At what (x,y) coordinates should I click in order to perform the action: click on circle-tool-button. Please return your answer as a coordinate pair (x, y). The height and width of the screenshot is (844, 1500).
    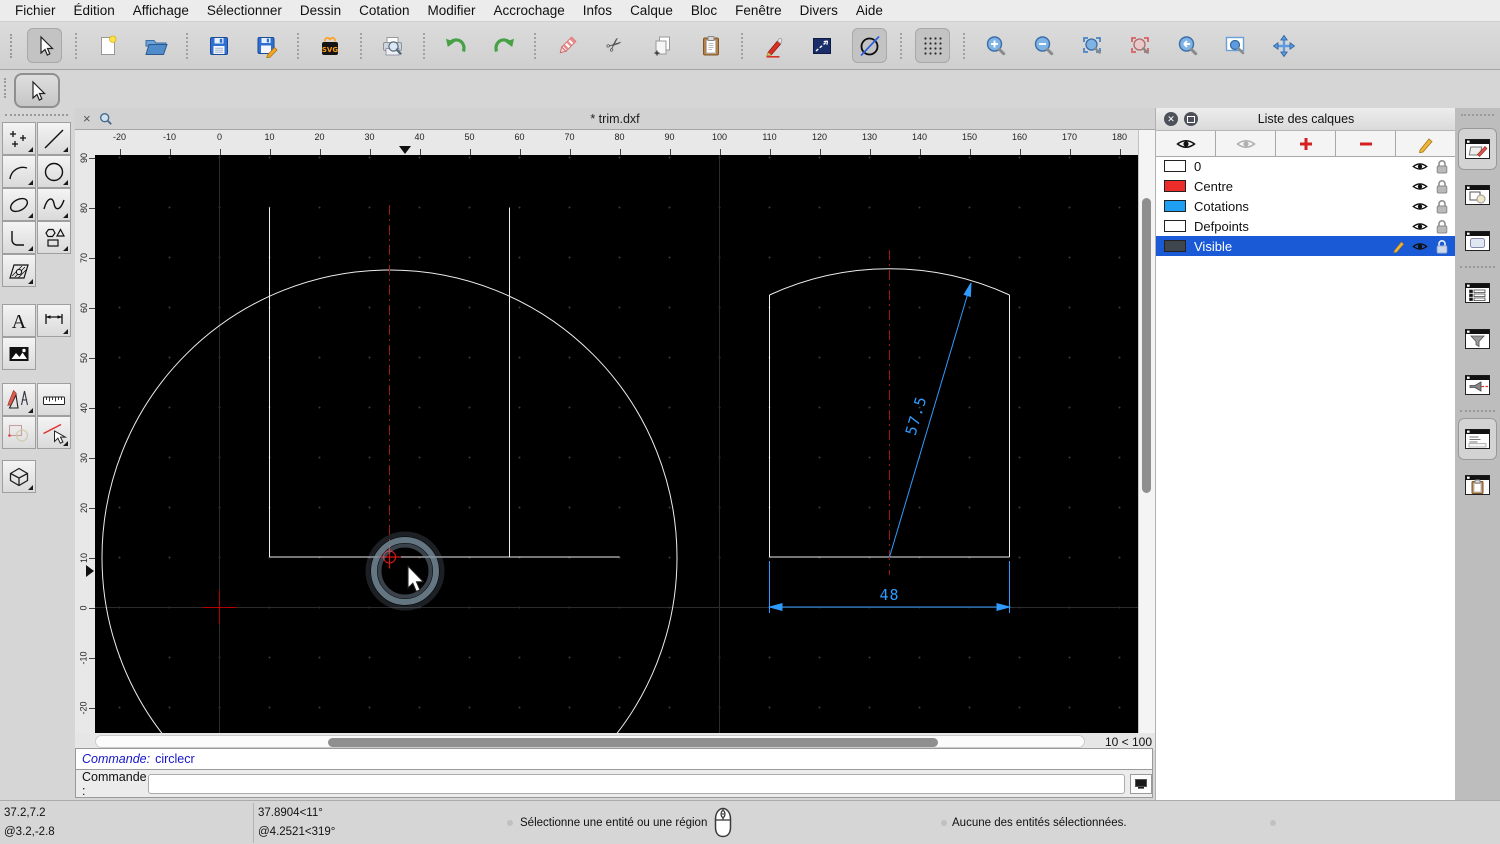
    Looking at the image, I should click on (54, 171).